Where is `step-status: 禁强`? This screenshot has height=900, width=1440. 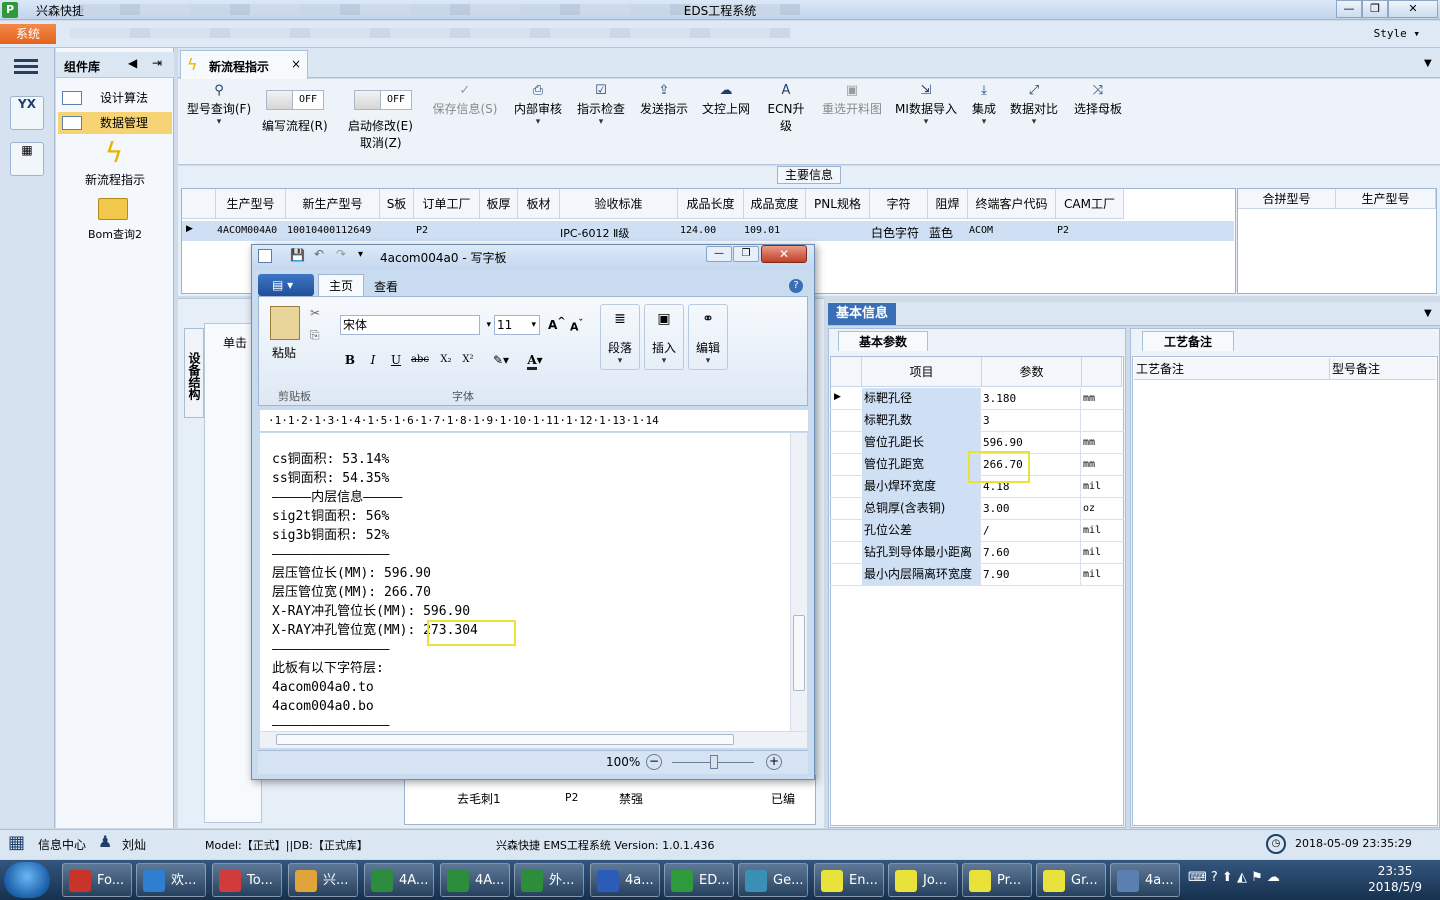 step-status: 禁强 is located at coordinates (631, 798).